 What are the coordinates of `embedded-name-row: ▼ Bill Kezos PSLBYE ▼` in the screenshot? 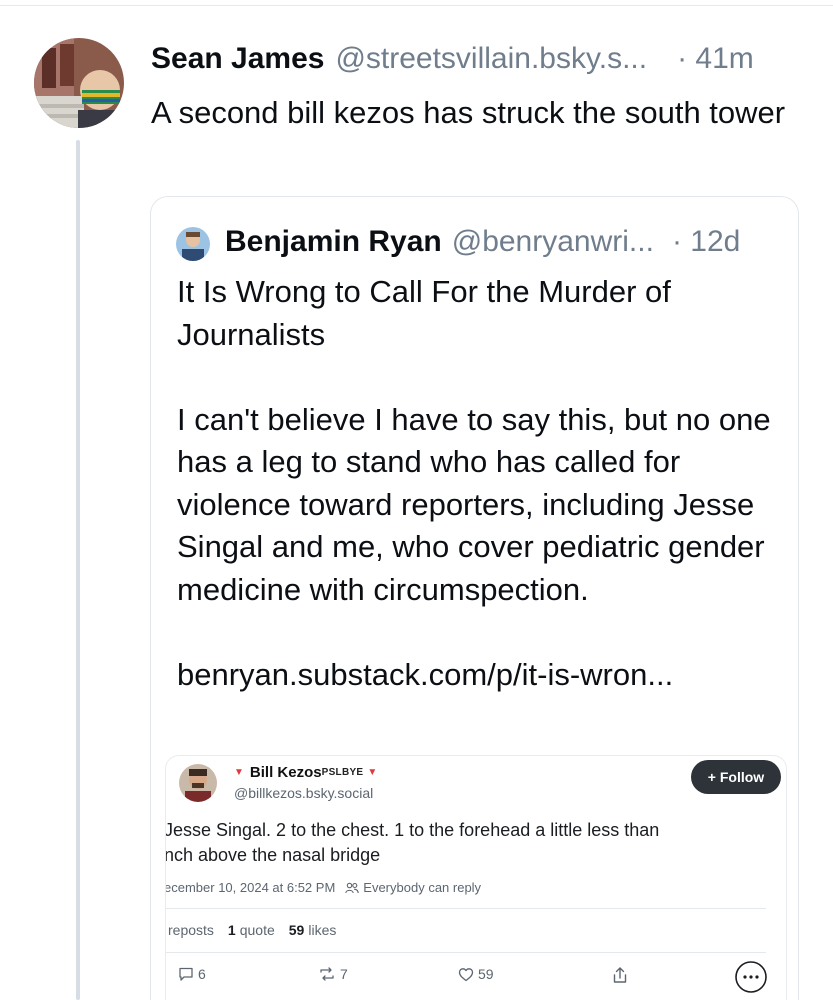 It's located at (305, 772).